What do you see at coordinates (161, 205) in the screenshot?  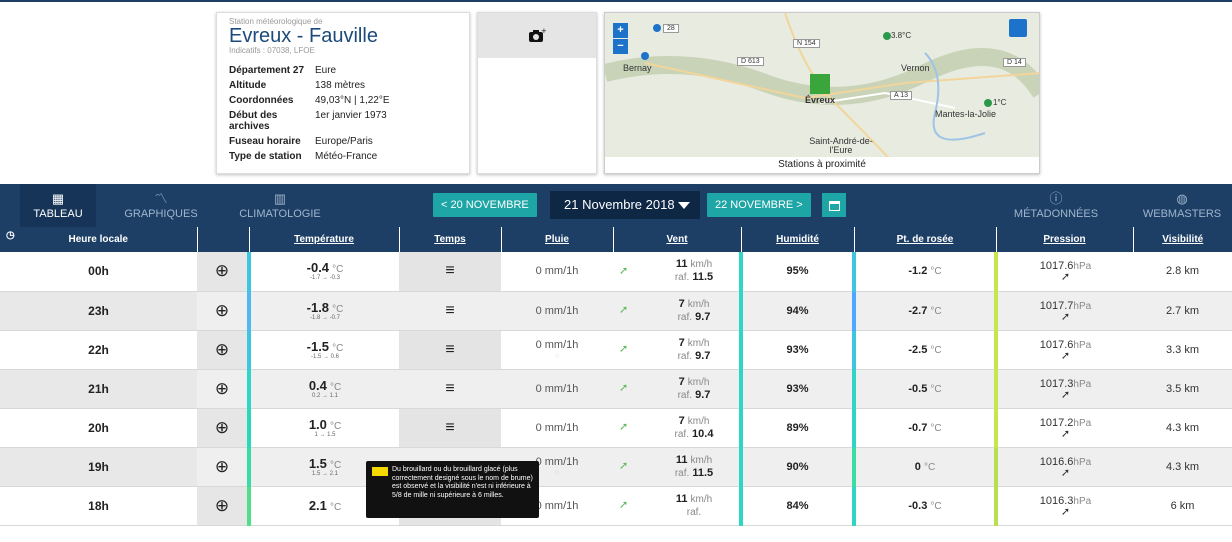 I see `tab-graphiques: 〽 GRAPHIQUES` at bounding box center [161, 205].